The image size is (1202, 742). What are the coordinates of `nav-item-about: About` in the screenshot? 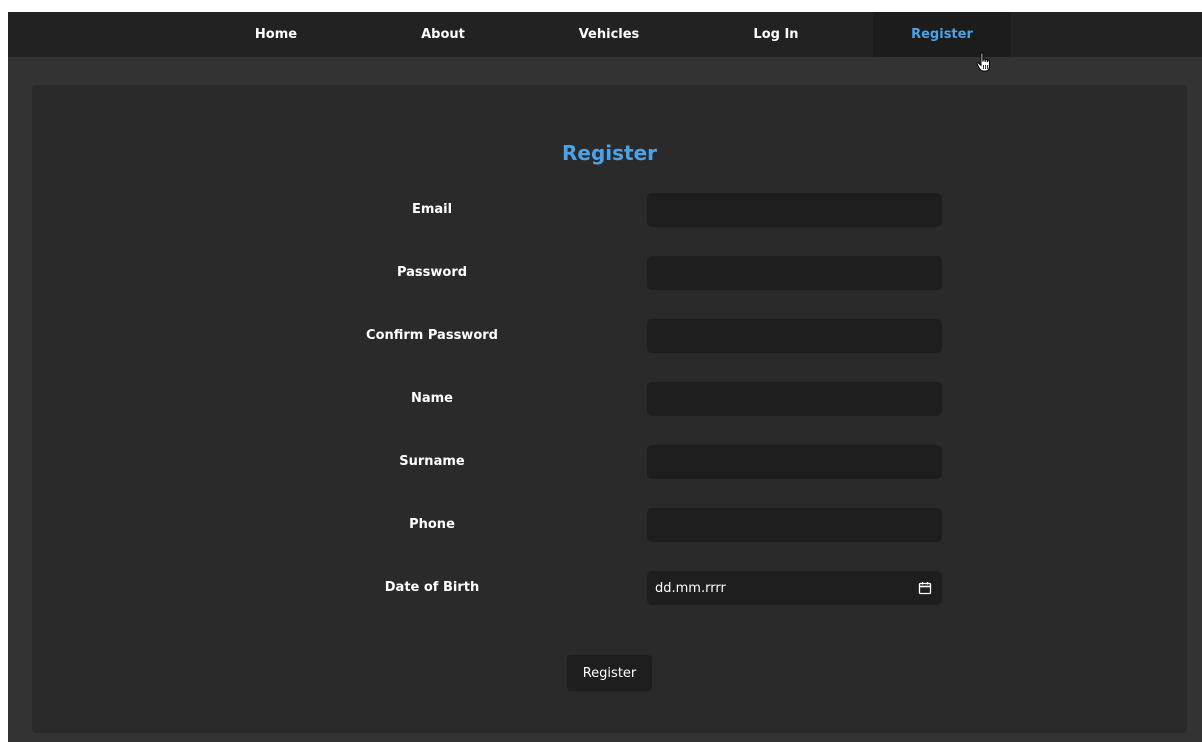 It's located at (443, 34).